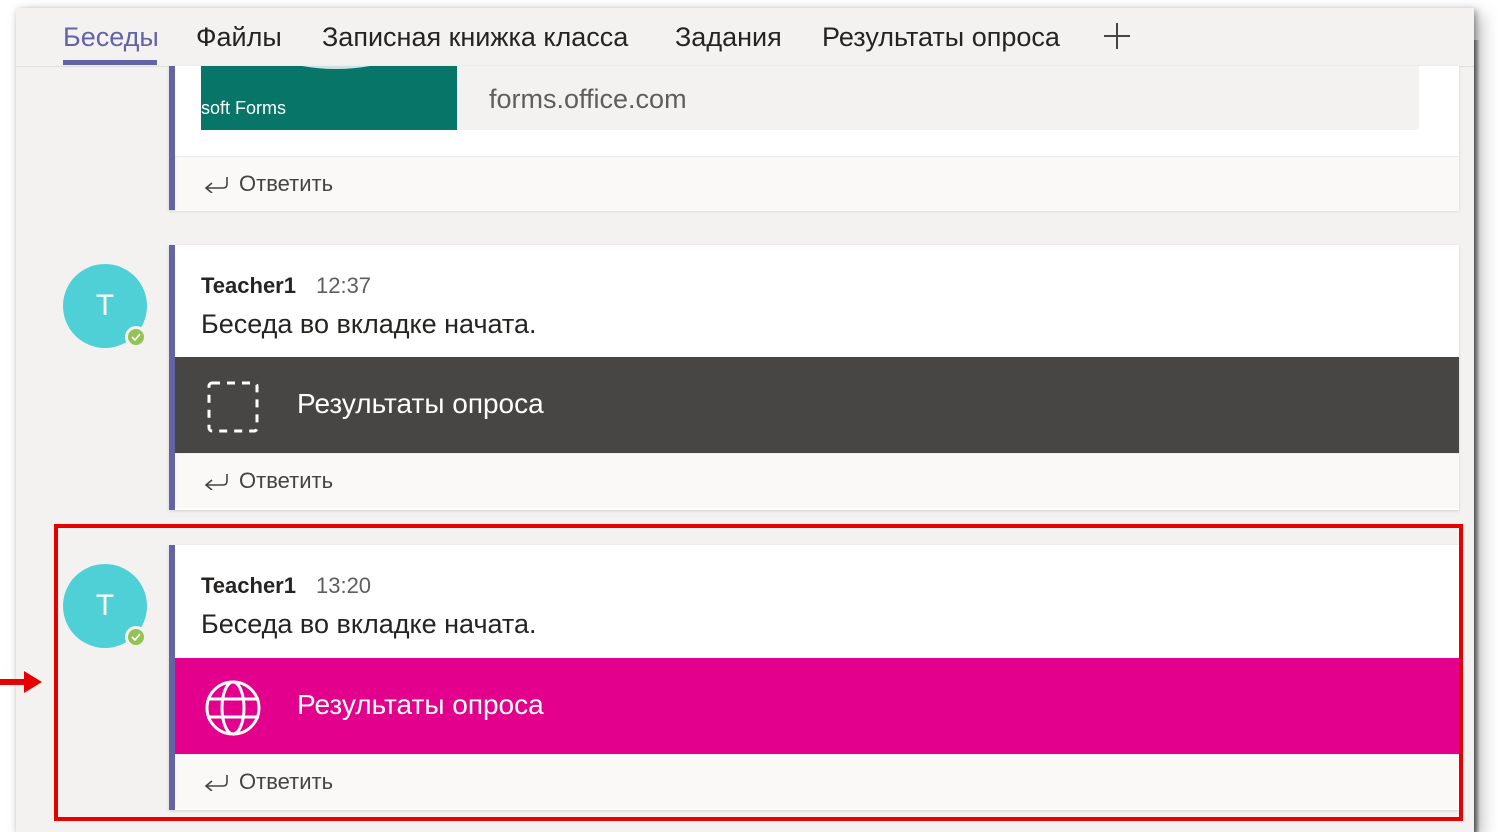 The image size is (1508, 832). I want to click on active-tab-indicator, so click(110, 62).